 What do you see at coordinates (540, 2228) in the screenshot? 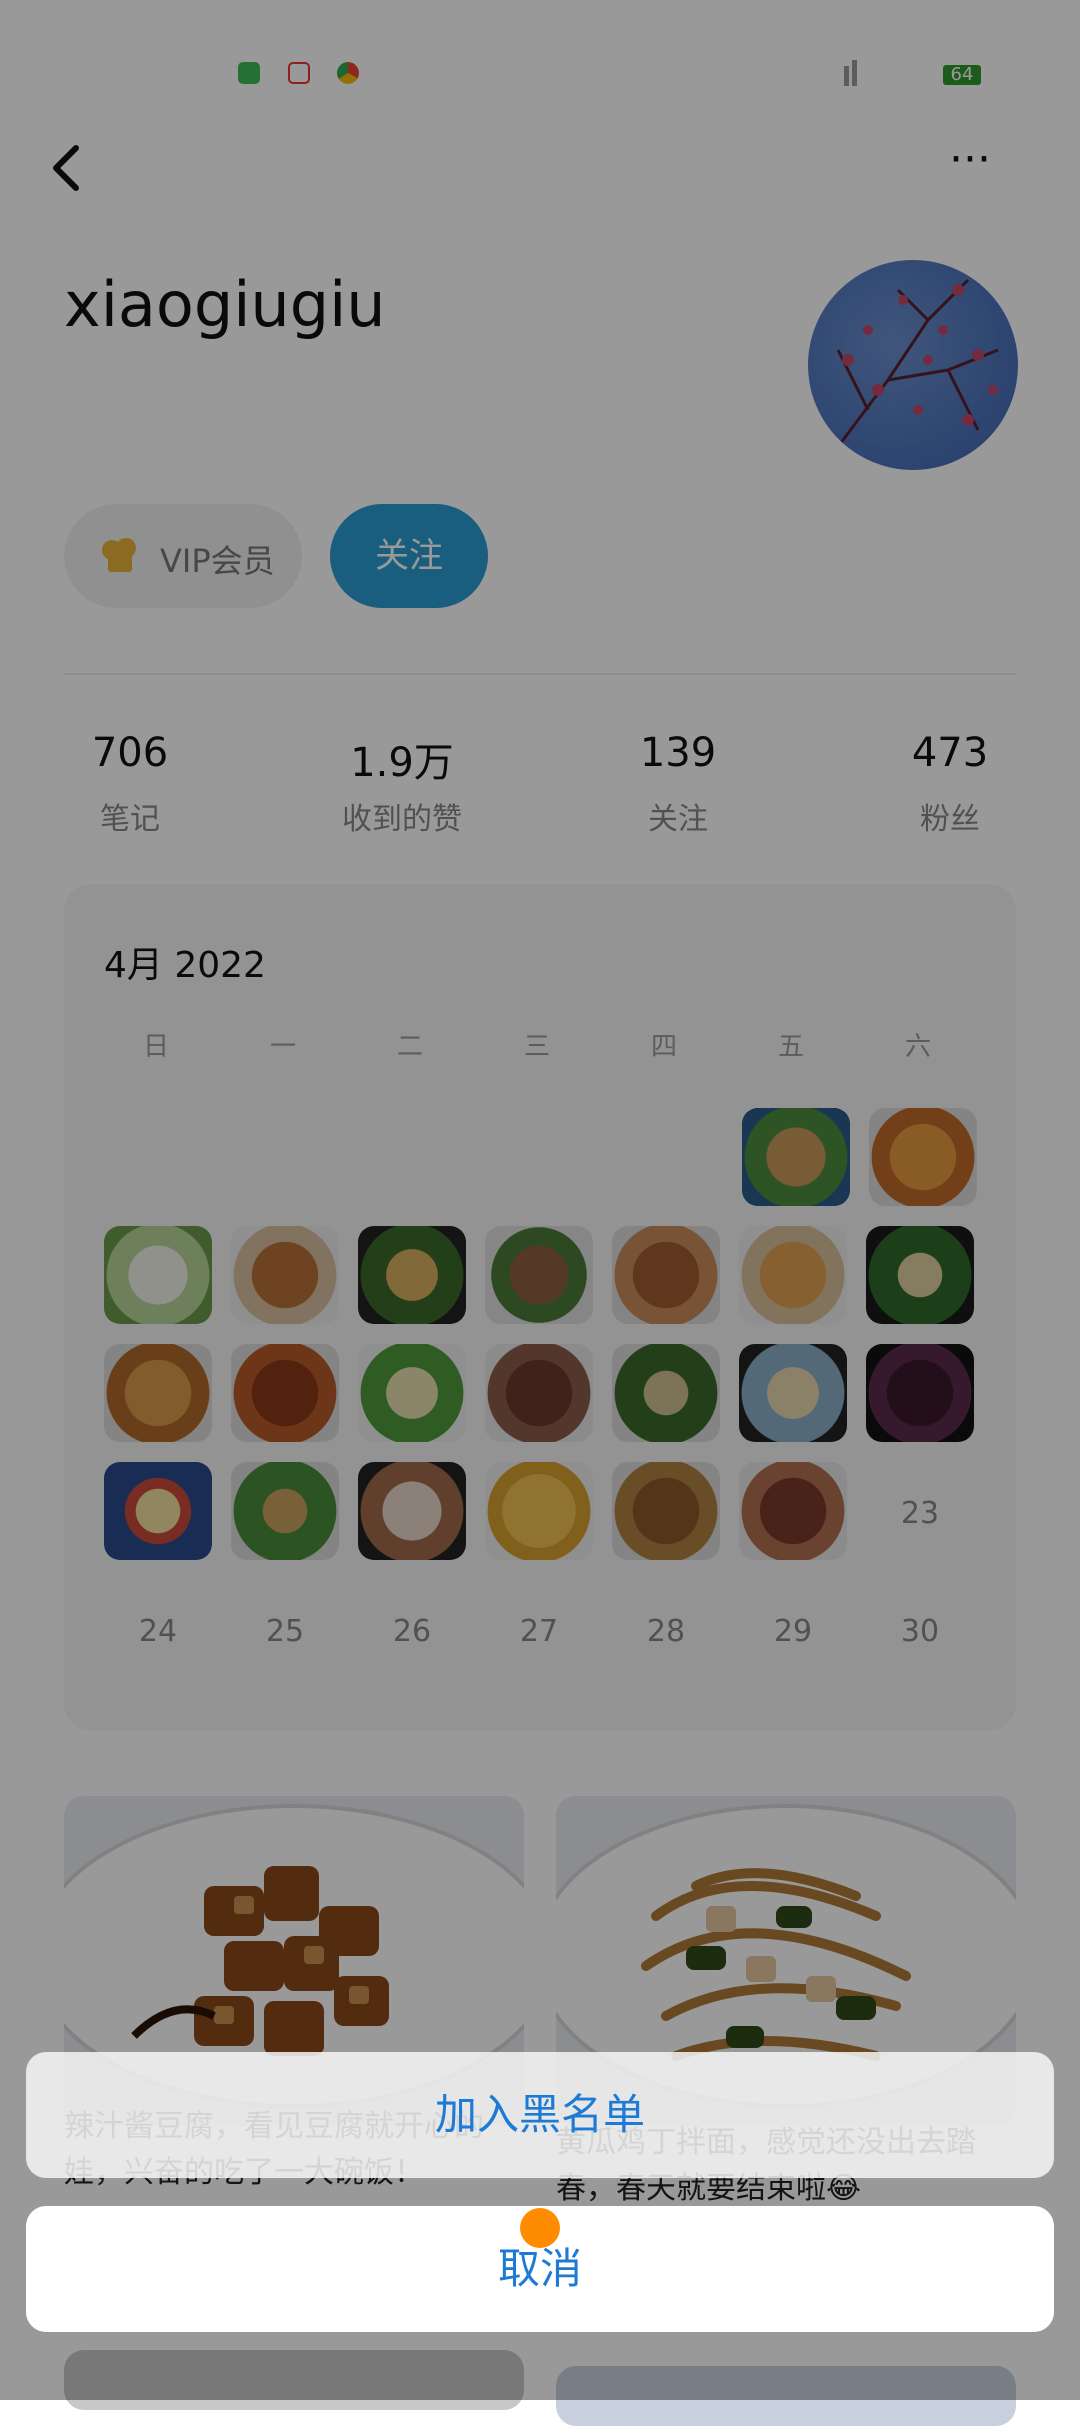
I see `touch-indicator` at bounding box center [540, 2228].